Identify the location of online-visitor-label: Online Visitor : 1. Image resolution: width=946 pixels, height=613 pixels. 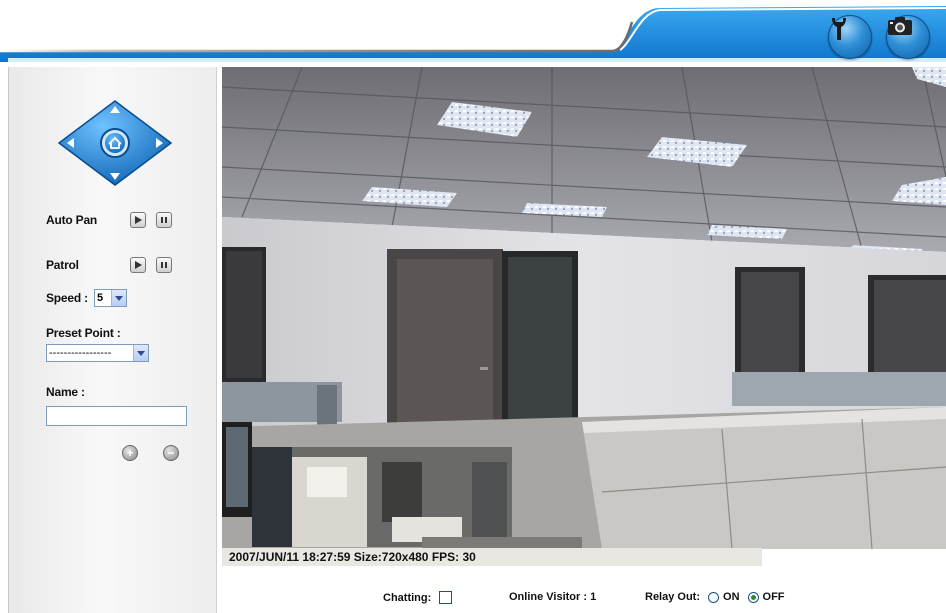
(553, 597).